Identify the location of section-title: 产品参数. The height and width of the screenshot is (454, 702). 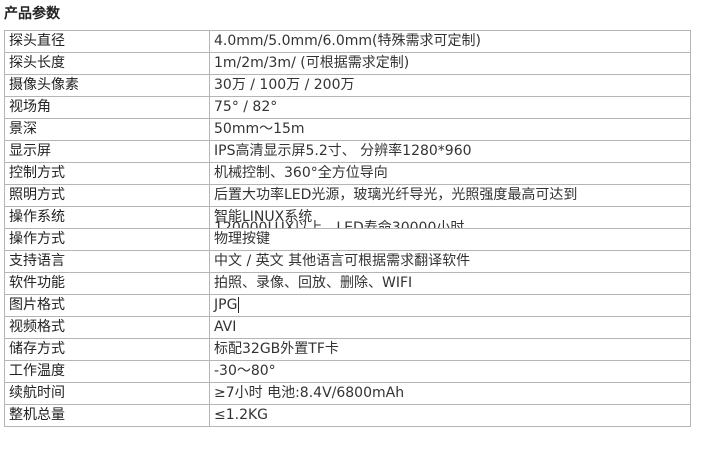
(32, 14).